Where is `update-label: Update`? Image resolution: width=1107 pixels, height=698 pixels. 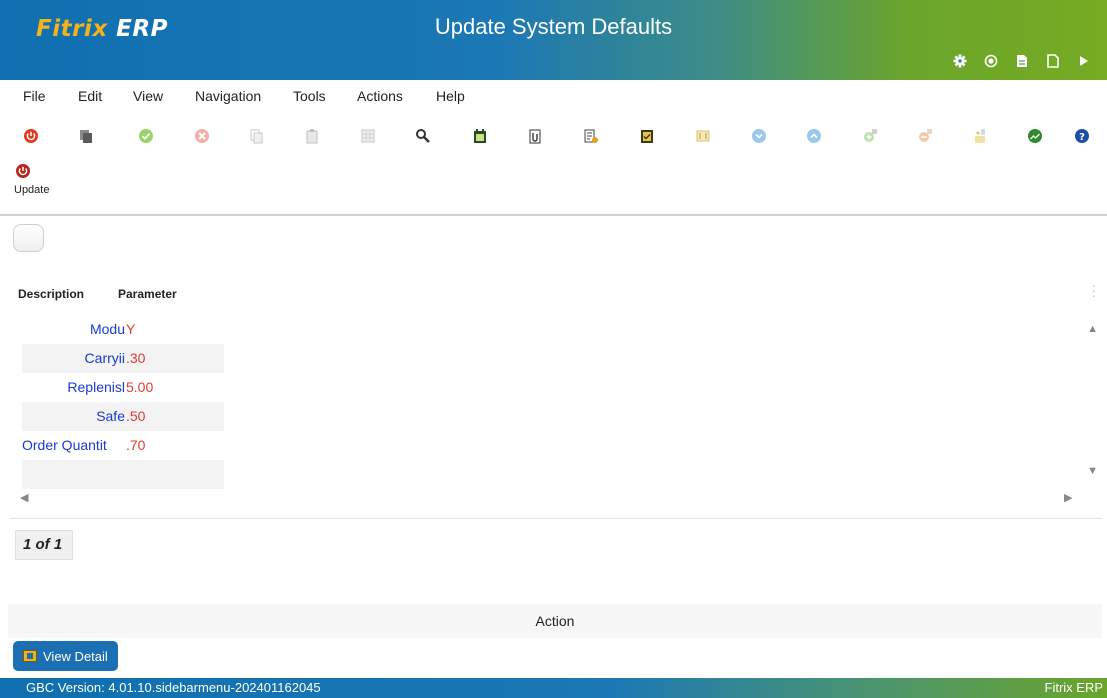 update-label: Update is located at coordinates (32, 190).